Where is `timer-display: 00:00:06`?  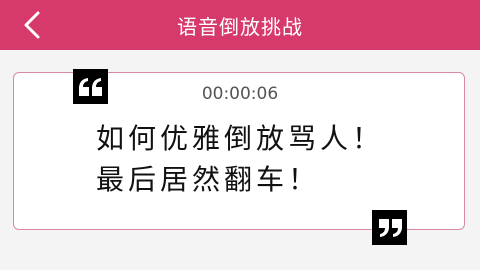 timer-display: 00:00:06 is located at coordinates (240, 94).